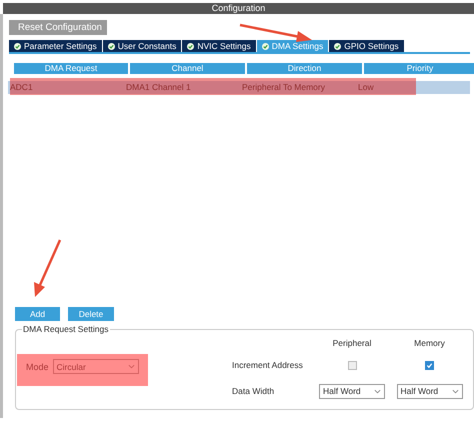 This screenshot has height=421, width=474. Describe the element at coordinates (254, 391) in the screenshot. I see `row-label: Data Width` at that location.